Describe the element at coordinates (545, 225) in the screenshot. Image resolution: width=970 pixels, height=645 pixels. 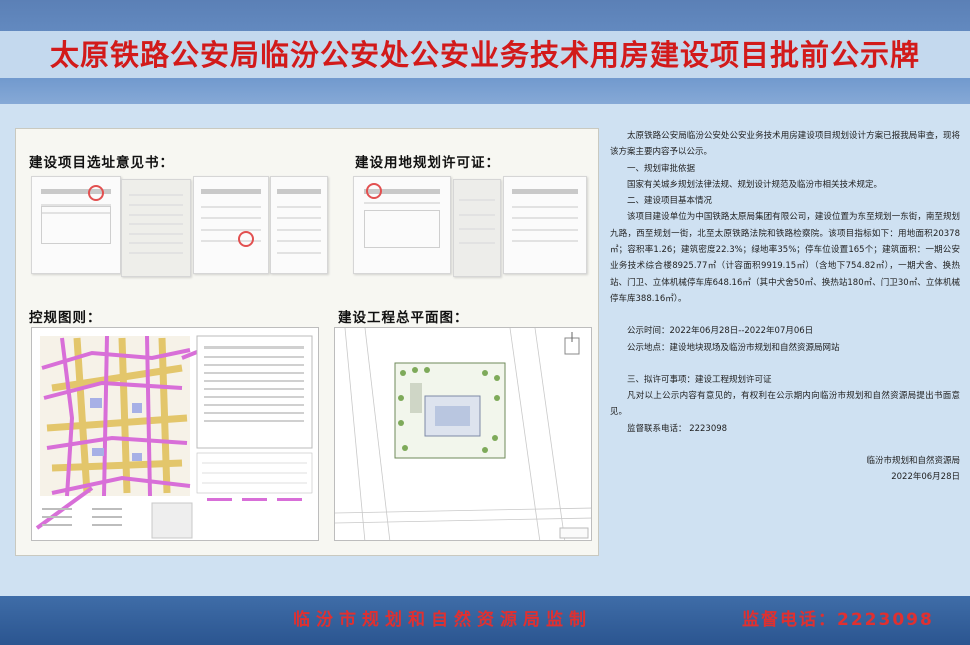
I see `land-permit-doc-page3` at that location.